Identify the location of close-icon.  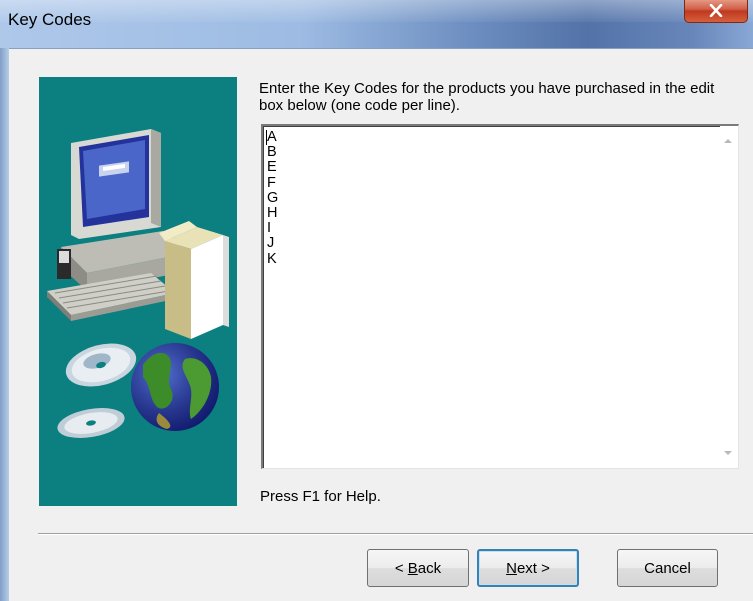
(716, 10).